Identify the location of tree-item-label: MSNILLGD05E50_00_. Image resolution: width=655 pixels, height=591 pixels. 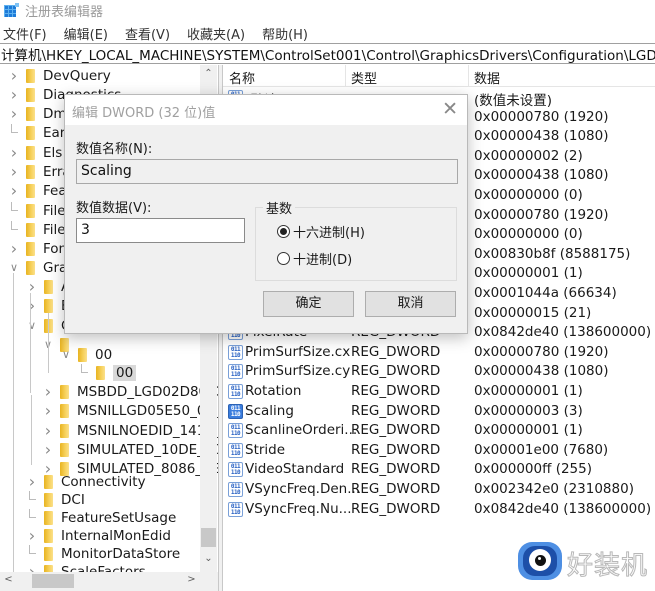
(147, 411).